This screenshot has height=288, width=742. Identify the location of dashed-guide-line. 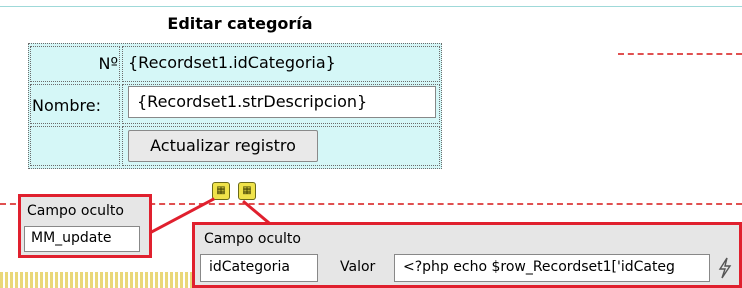
(680, 54).